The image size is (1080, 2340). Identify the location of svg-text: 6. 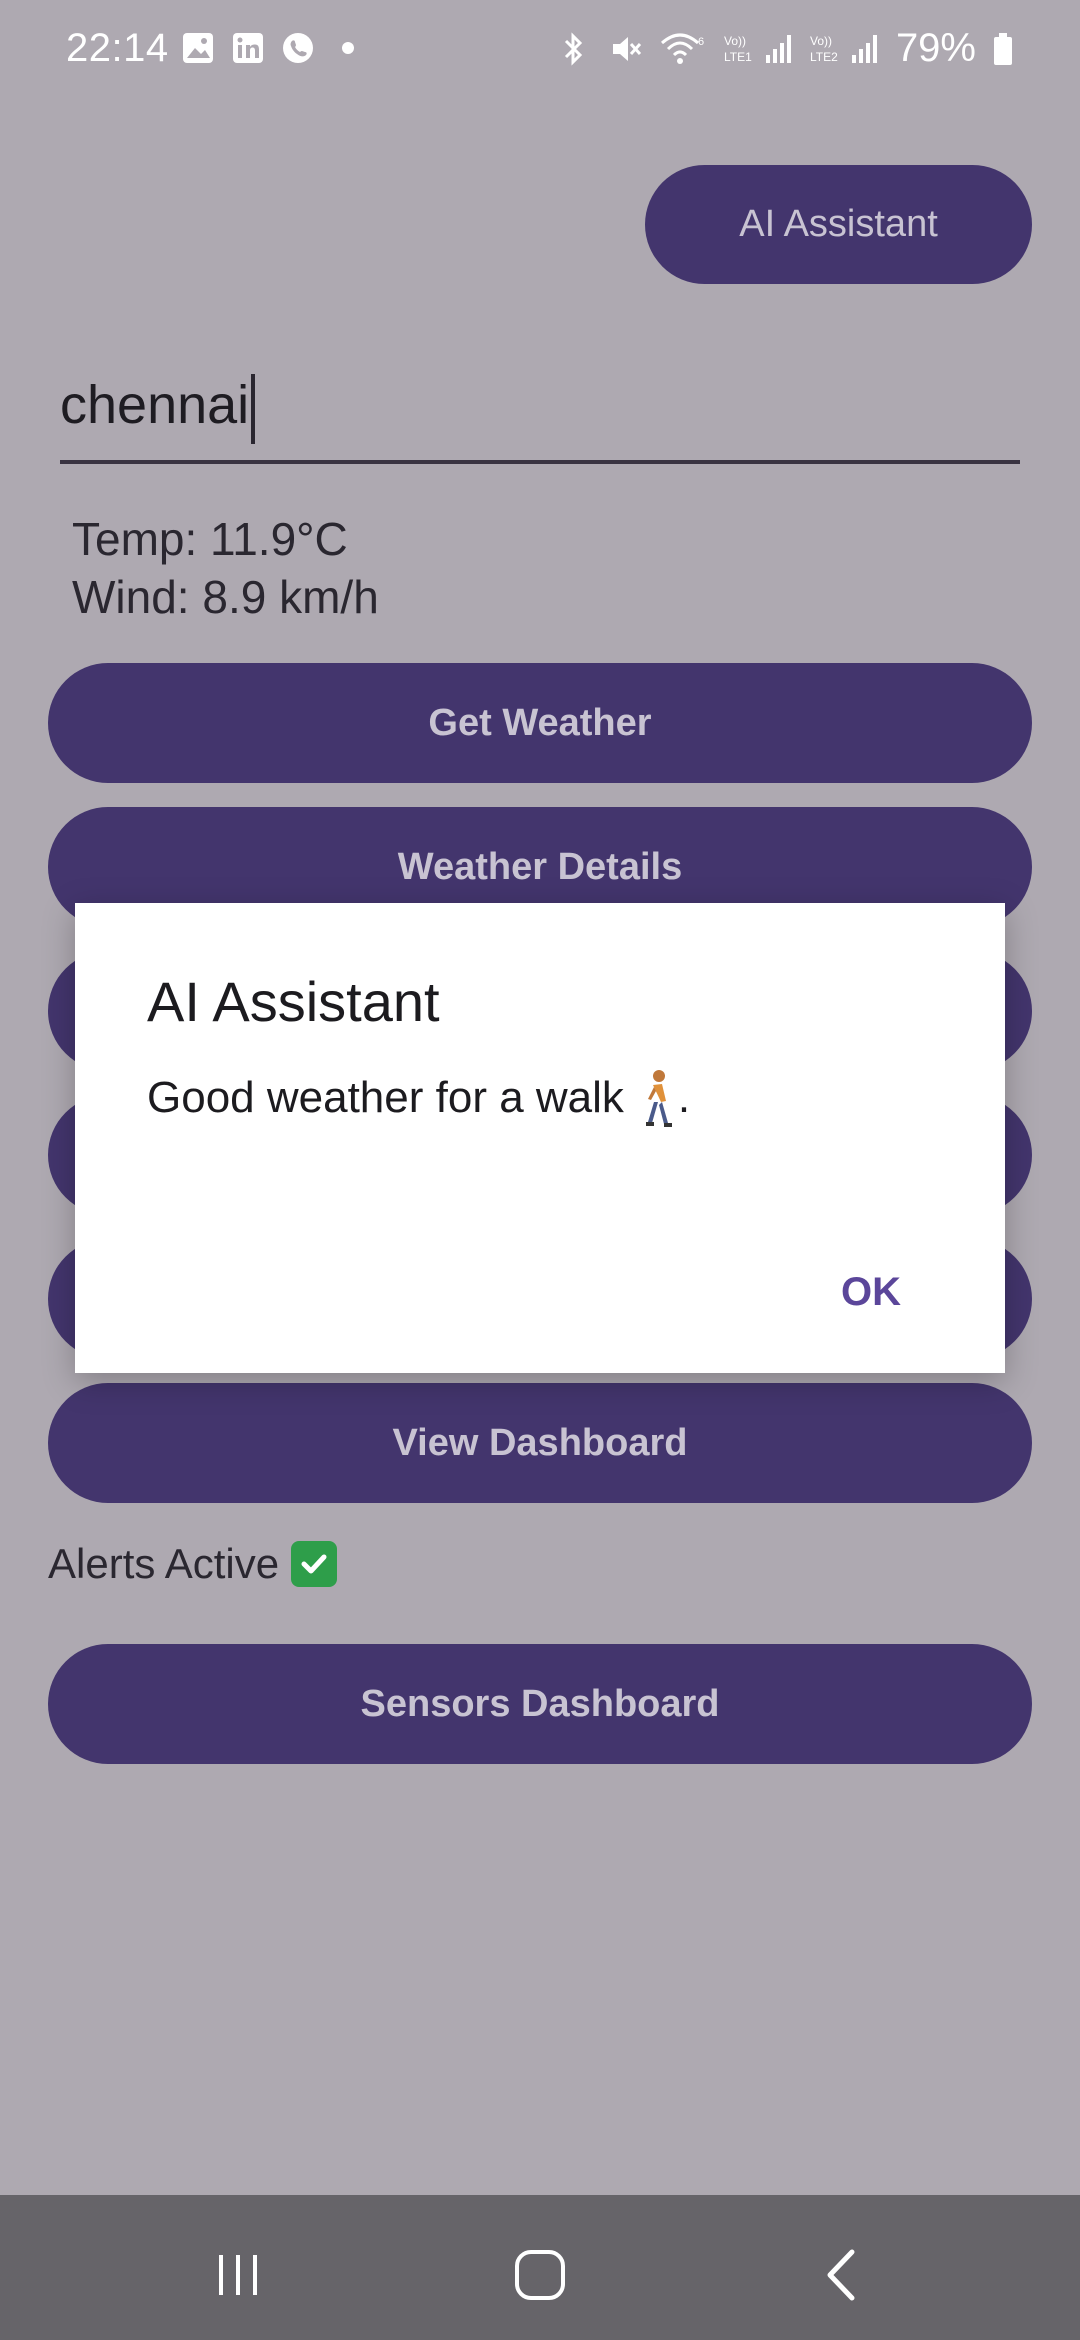
(701, 42).